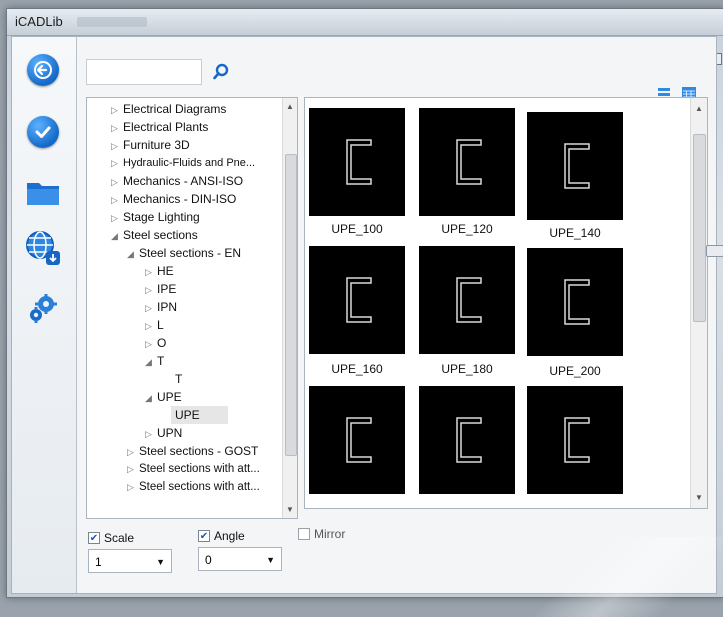  I want to click on scale-option: ✔ Scale, so click(111, 538).